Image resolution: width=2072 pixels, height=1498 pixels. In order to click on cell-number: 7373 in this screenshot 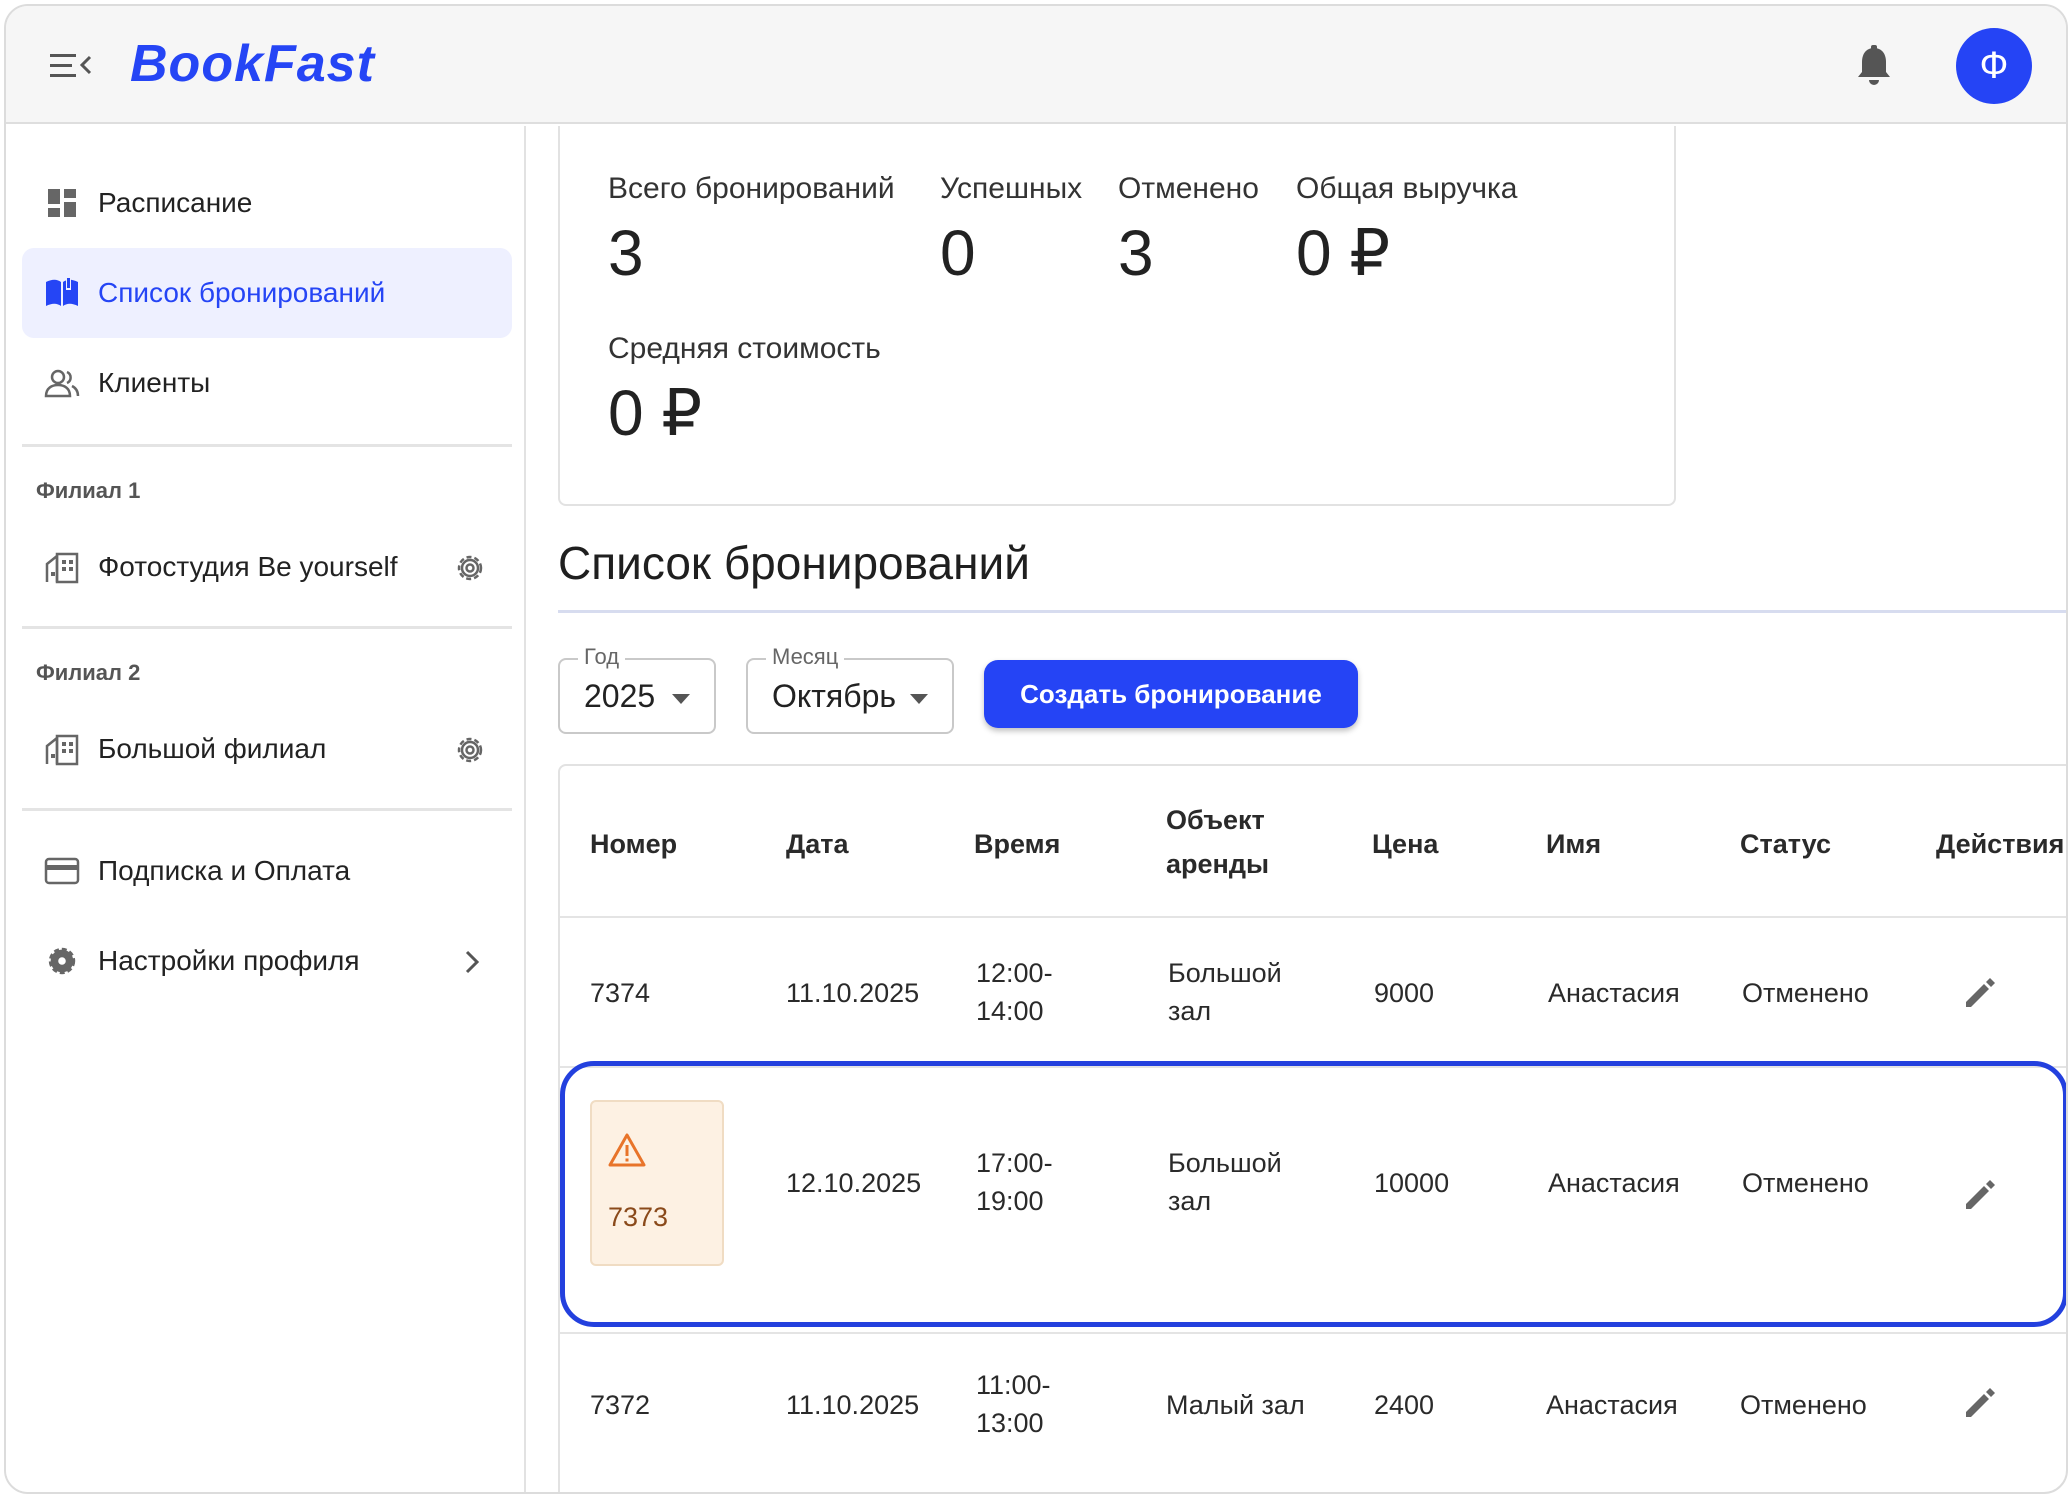, I will do `click(638, 1217)`.